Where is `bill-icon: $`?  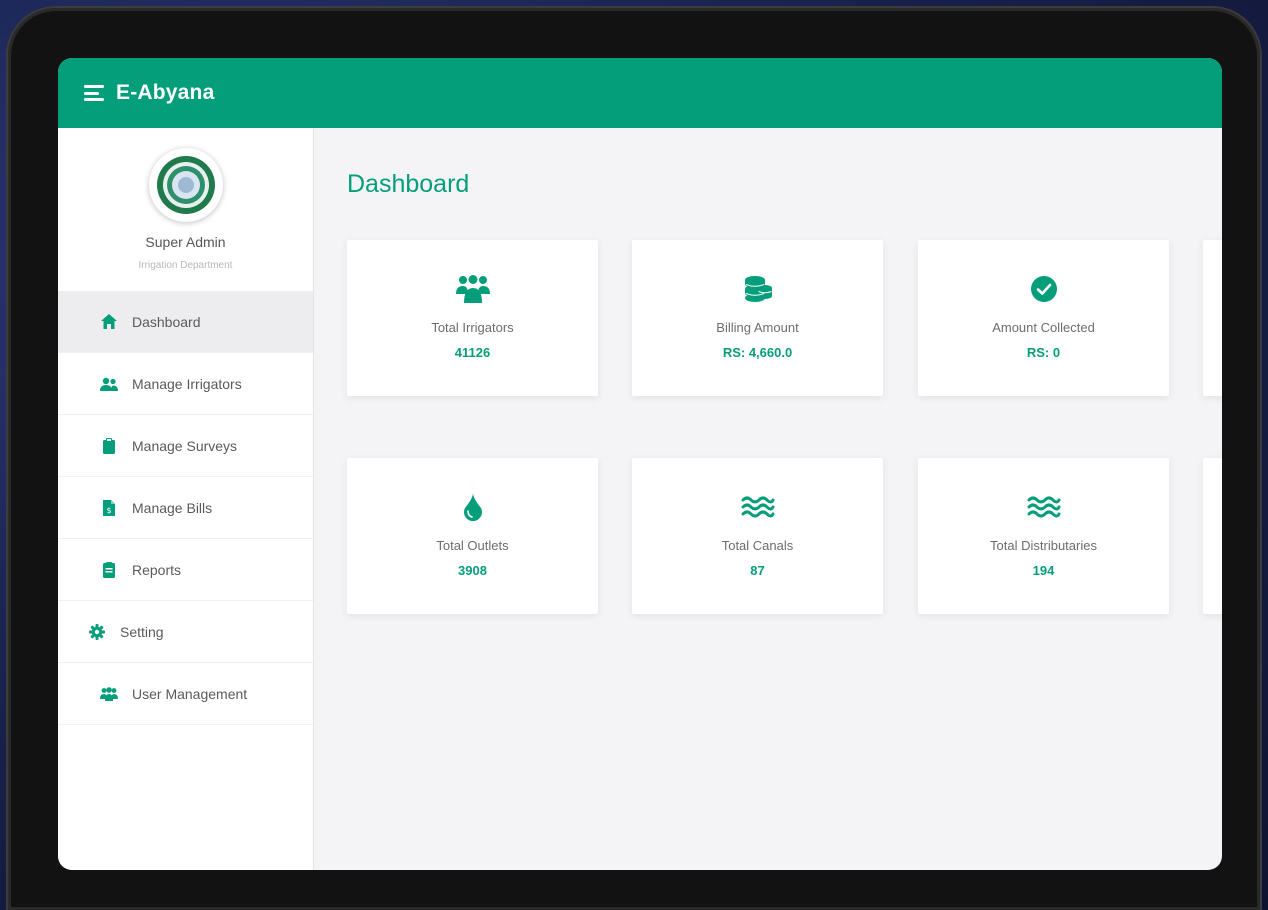
bill-icon: $ is located at coordinates (109, 508).